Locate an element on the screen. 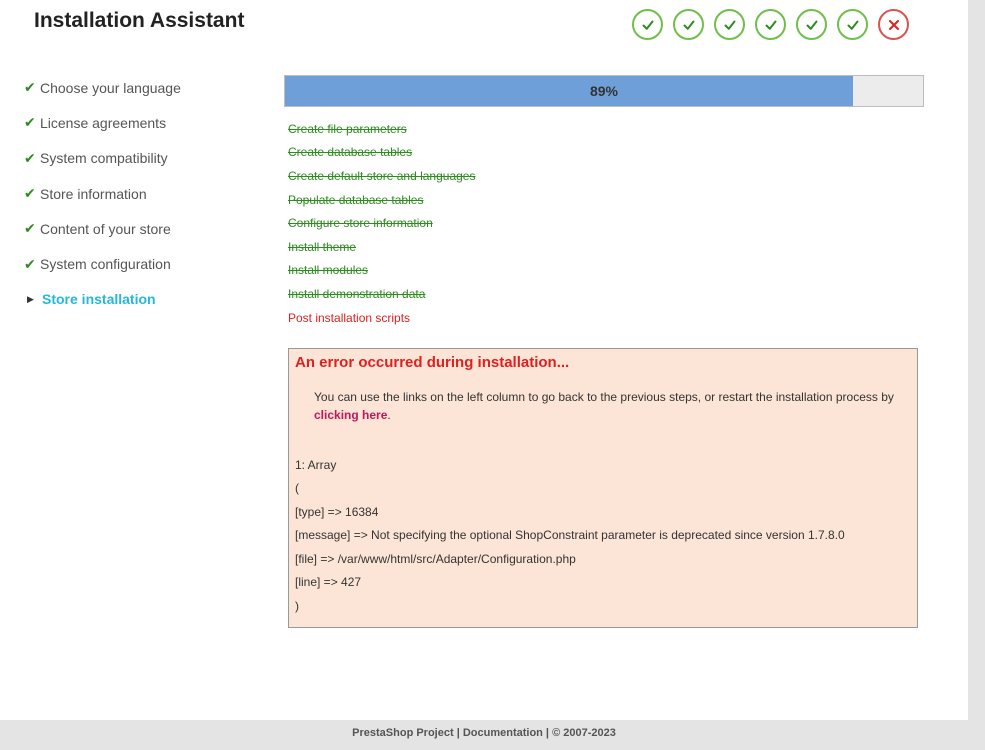 This screenshot has height=750, width=985. sidebar-step-label: Store installation is located at coordinates (99, 299).